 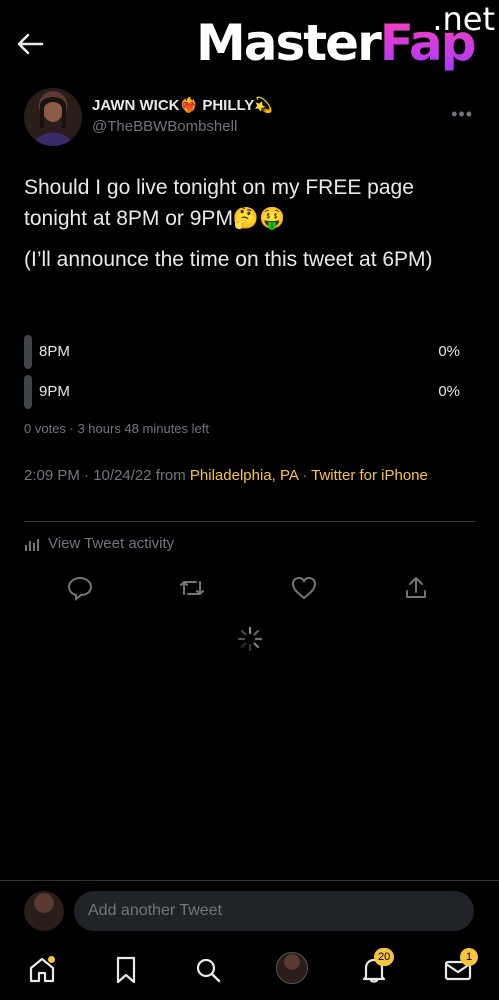 What do you see at coordinates (250, 639) in the screenshot?
I see `loading-spinner-icon` at bounding box center [250, 639].